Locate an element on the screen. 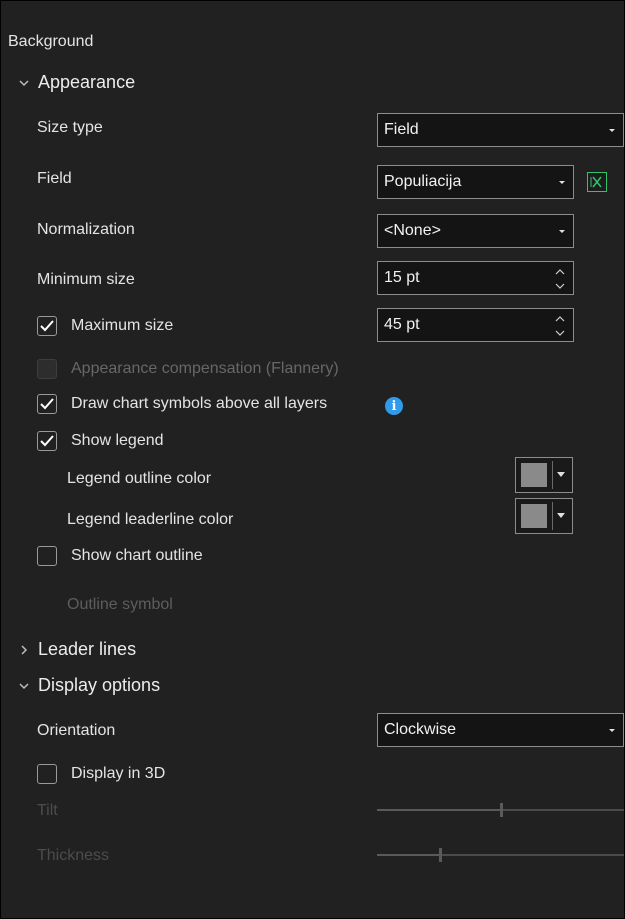 This screenshot has width=625, height=919. thickness-slider-fill is located at coordinates (408, 855).